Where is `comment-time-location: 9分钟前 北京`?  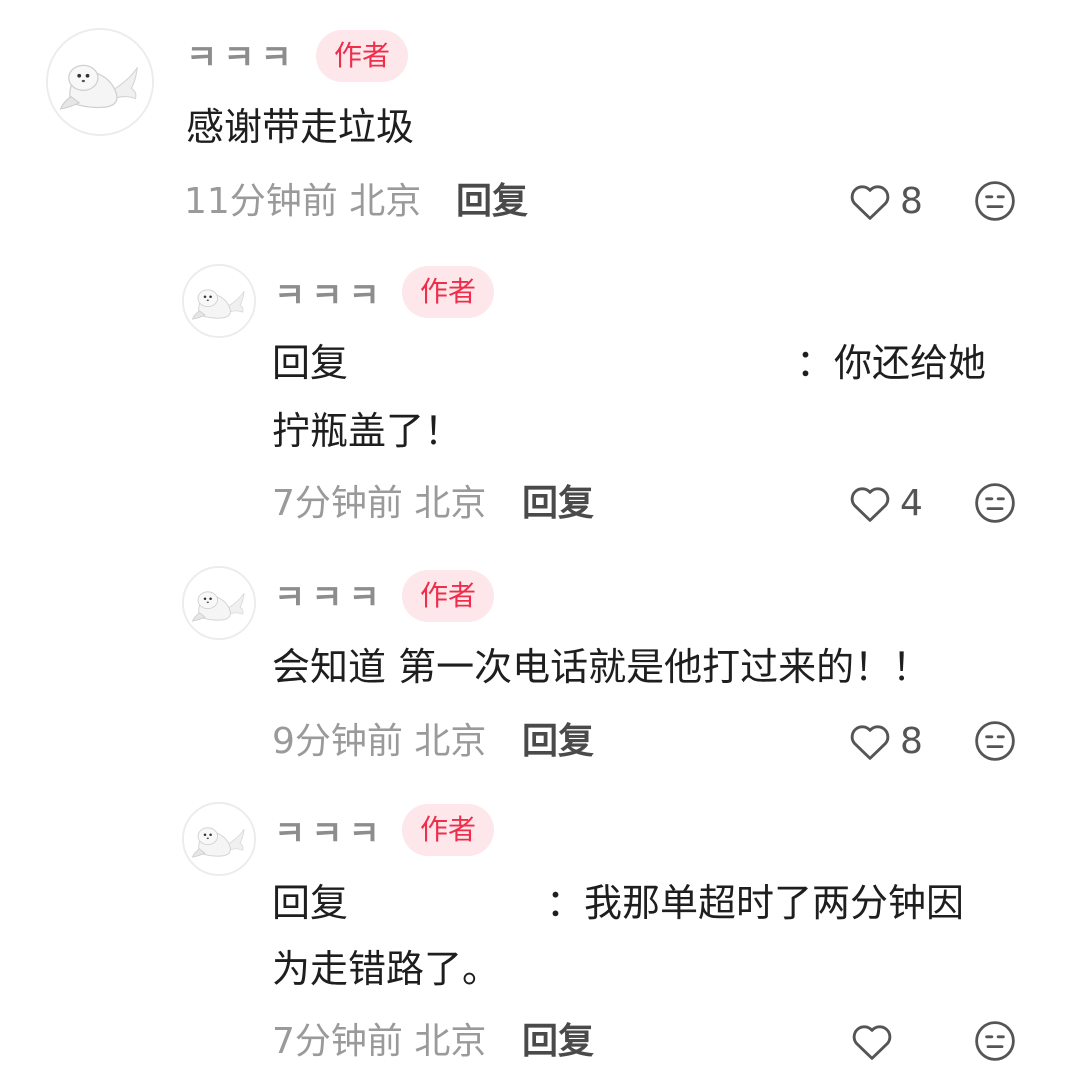 comment-time-location: 9分钟前 北京 is located at coordinates (379, 741).